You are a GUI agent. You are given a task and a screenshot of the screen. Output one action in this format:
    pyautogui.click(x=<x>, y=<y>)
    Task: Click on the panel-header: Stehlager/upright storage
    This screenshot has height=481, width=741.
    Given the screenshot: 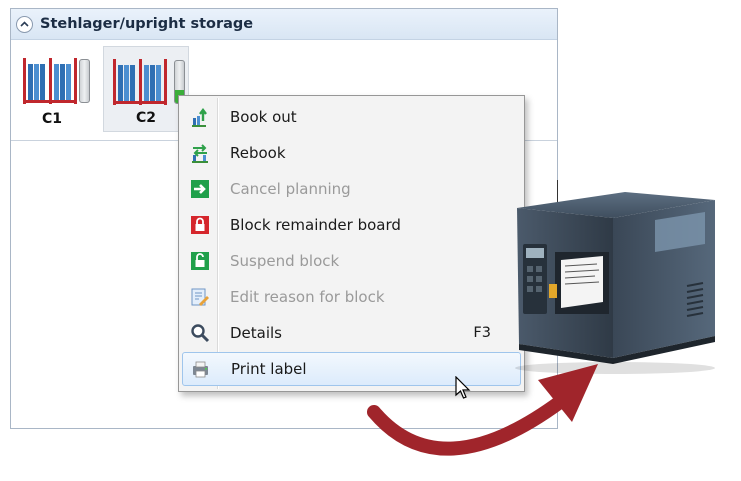 What is the action you would take?
    pyautogui.click(x=284, y=24)
    